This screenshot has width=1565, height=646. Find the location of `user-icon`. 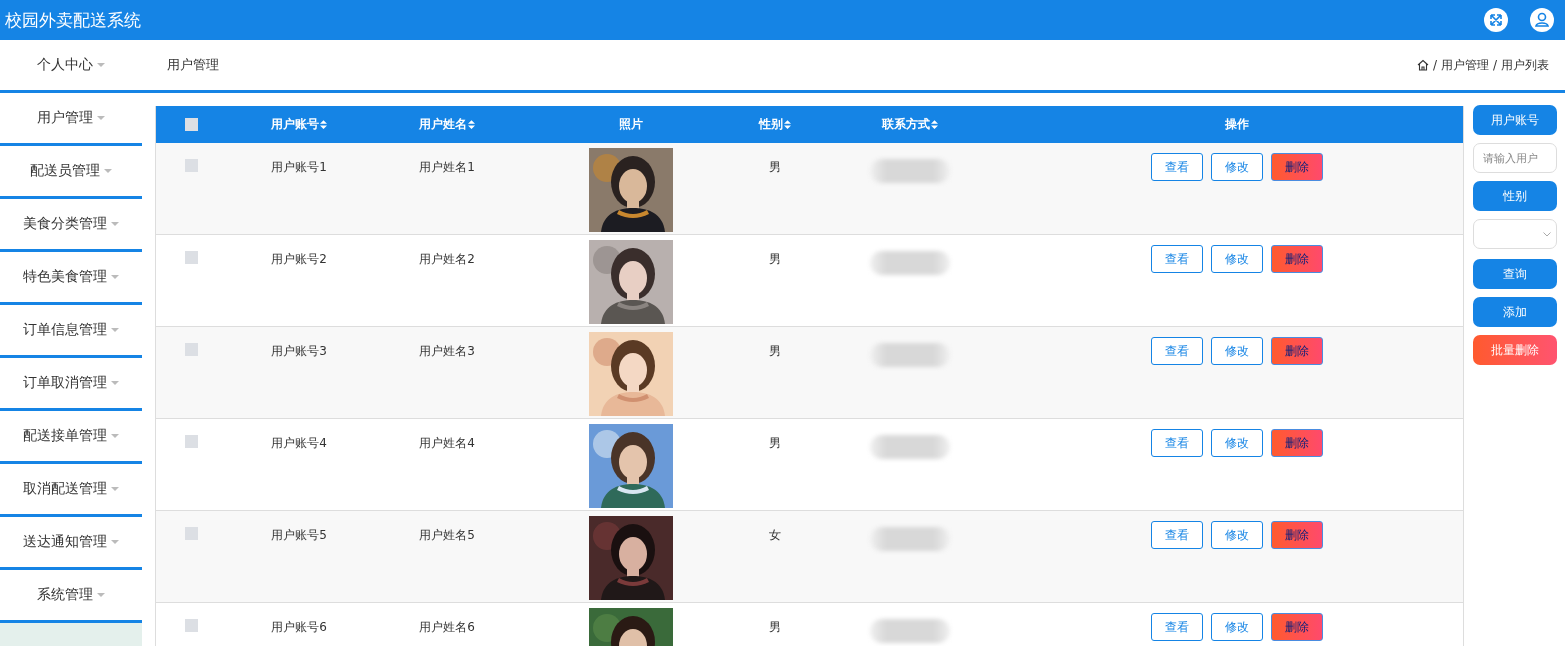

user-icon is located at coordinates (1542, 20).